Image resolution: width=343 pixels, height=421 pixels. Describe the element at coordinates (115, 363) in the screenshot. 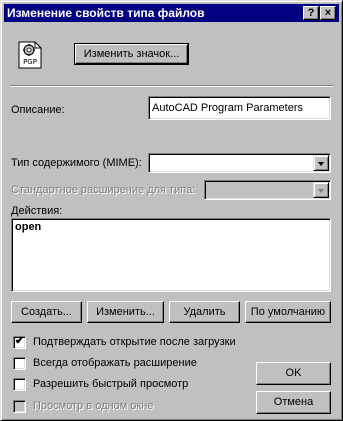

I see `always-show-extension-label: Всегда отображать расширение` at that location.